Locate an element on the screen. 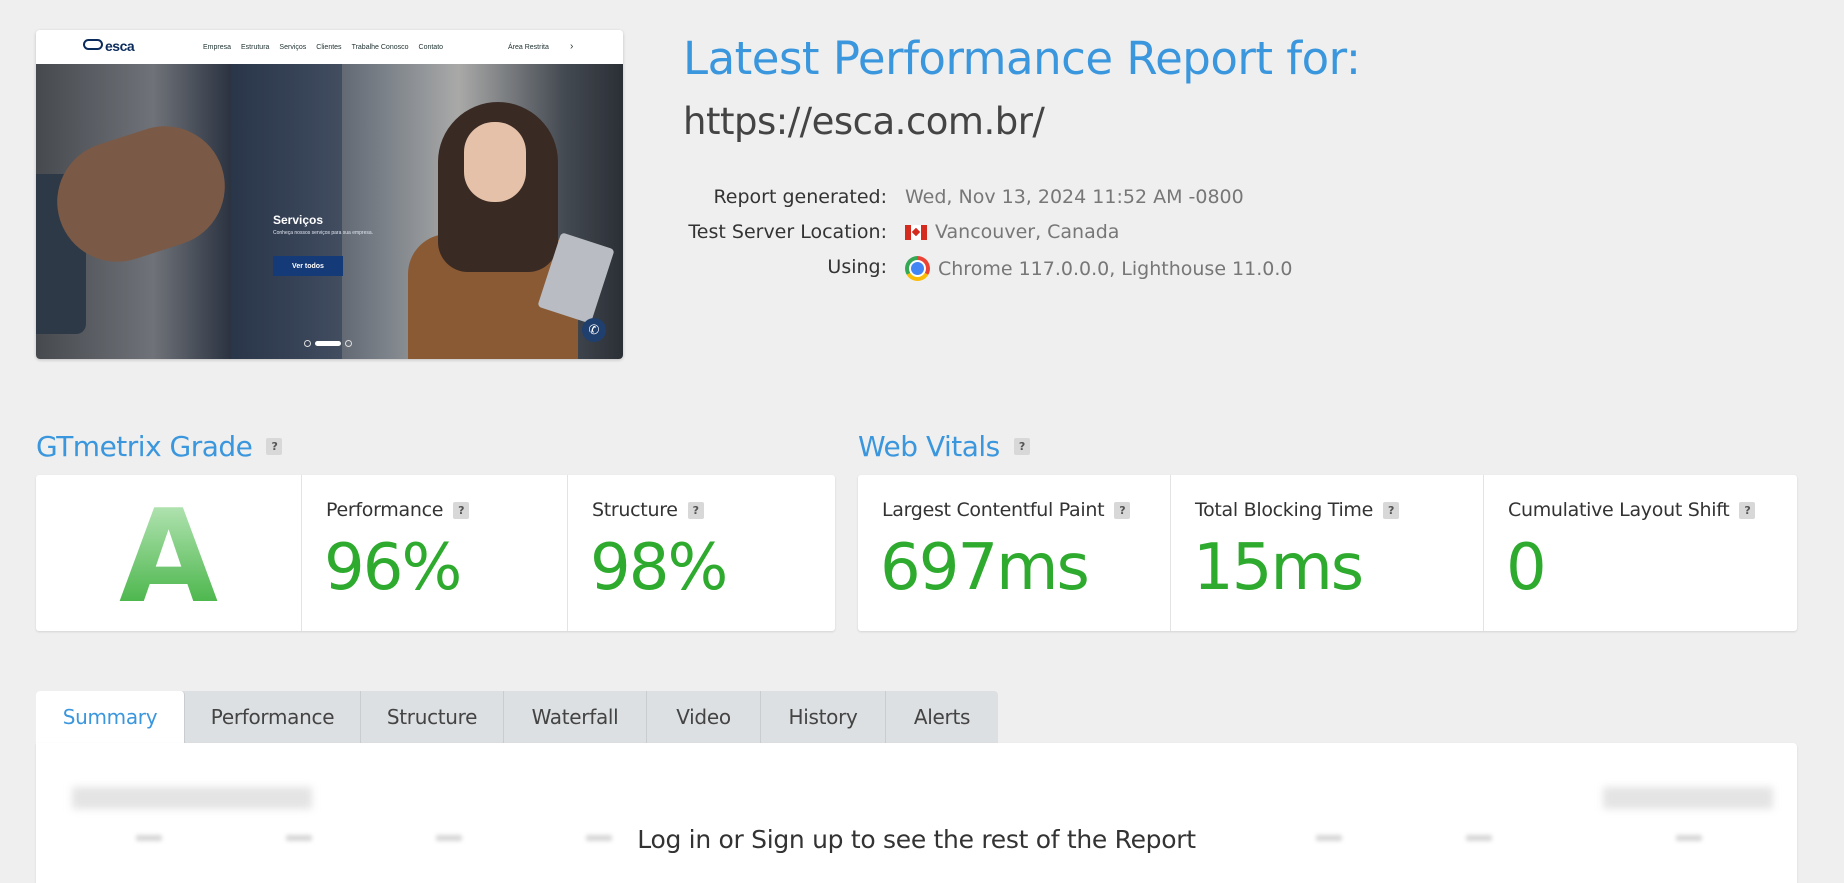 The height and width of the screenshot is (883, 1844). tbt-cell: Total Blocking Time ? 15ms is located at coordinates (1327, 553).